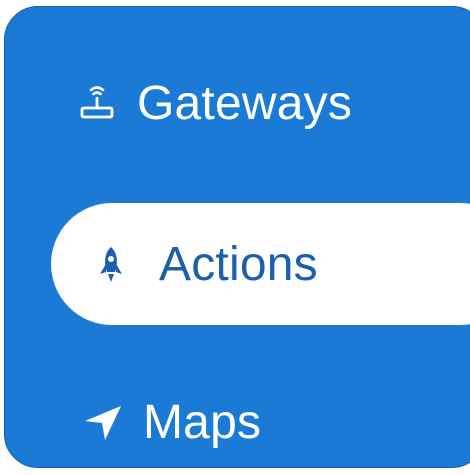 This screenshot has width=470, height=475. I want to click on router-icon, so click(97, 103).